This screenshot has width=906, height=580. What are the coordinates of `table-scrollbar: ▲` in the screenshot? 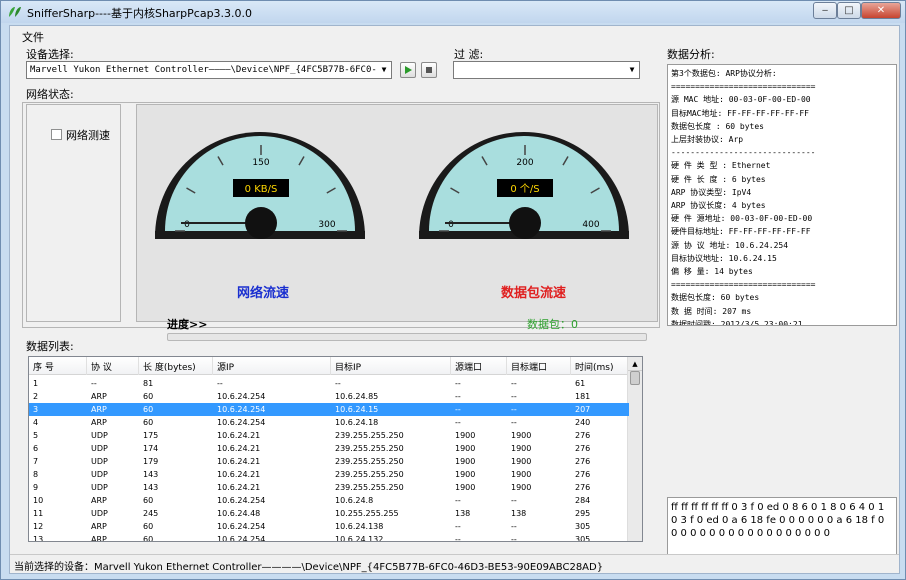 It's located at (634, 449).